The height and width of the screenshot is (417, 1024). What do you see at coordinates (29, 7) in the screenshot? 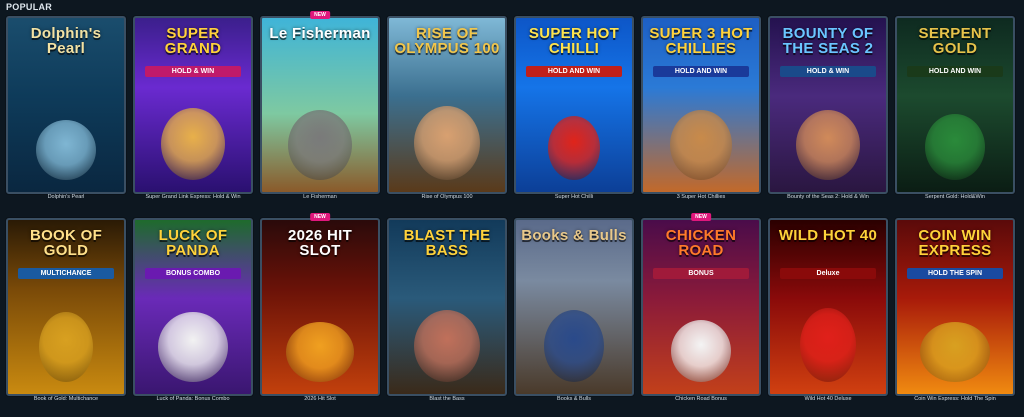
I see `section-title: POPULAR` at bounding box center [29, 7].